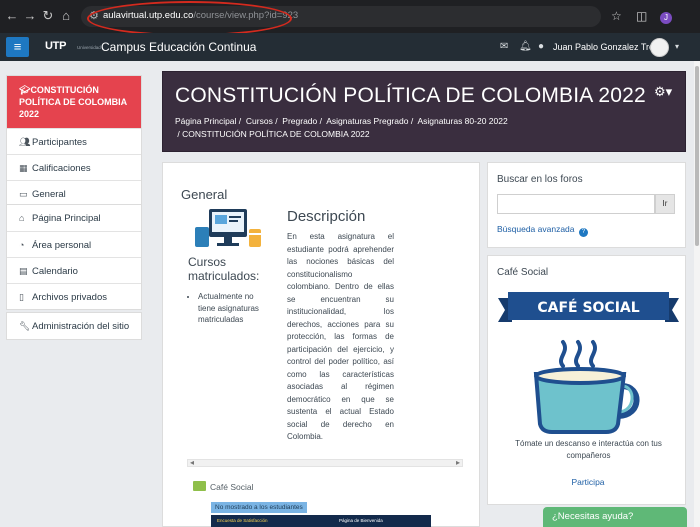 This screenshot has height=527, width=700. What do you see at coordinates (189, 18) in the screenshot?
I see `red-annotation-circle` at bounding box center [189, 18].